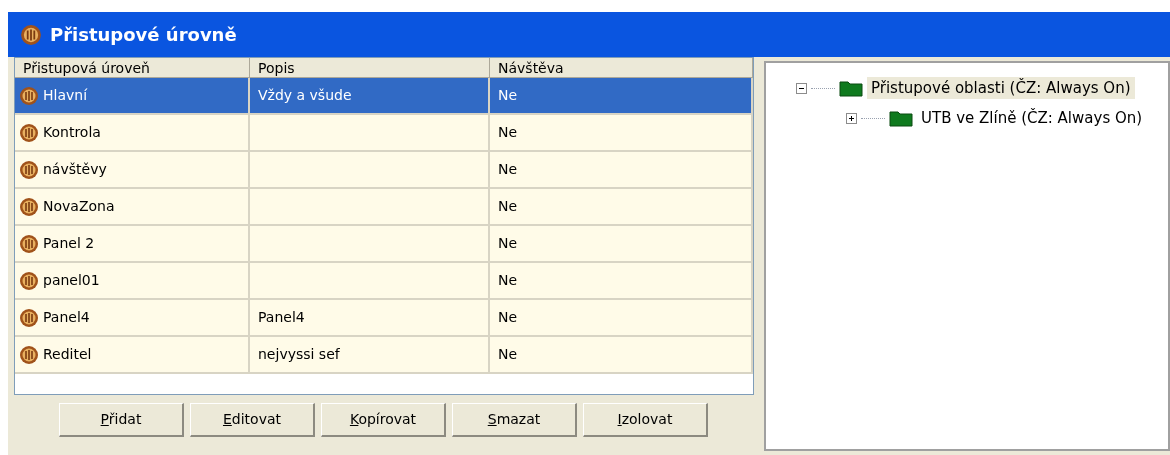  I want to click on table-cell-text: NovaZona, so click(79, 206).